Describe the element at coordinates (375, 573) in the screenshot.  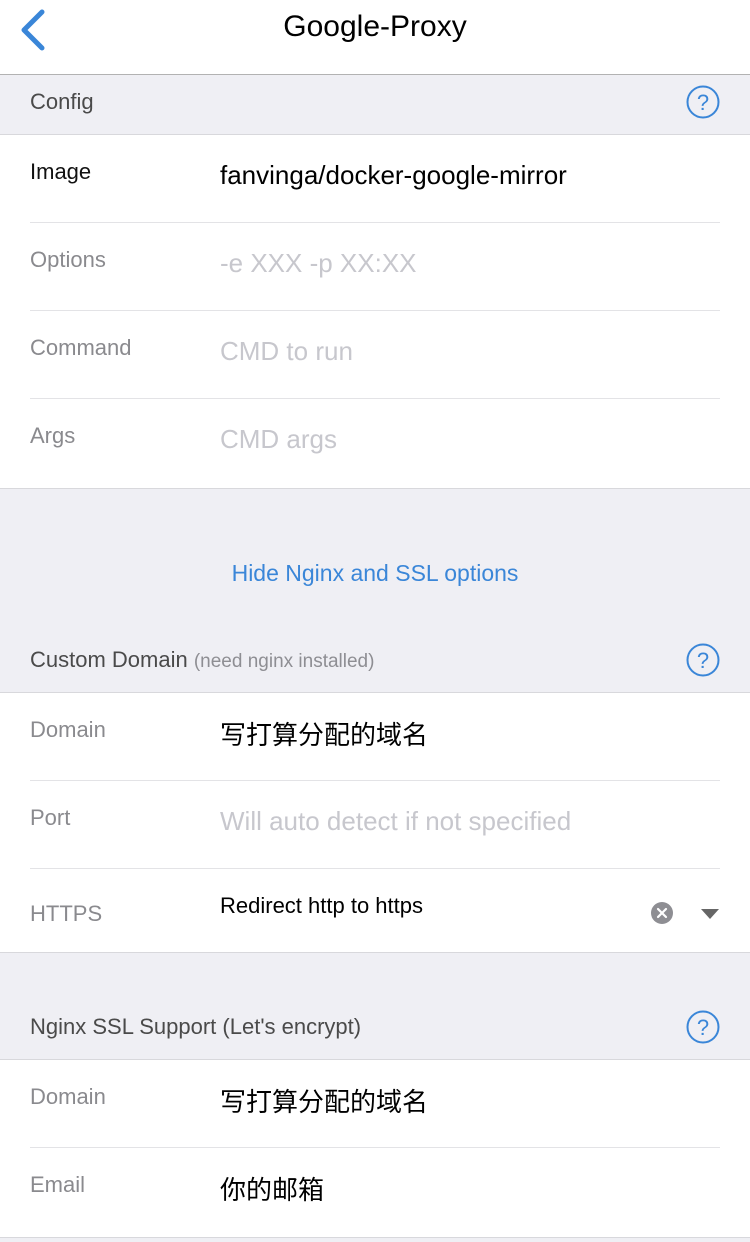
I see `hide-nginx-ssl-link: Hide Nginx and SSL options` at that location.